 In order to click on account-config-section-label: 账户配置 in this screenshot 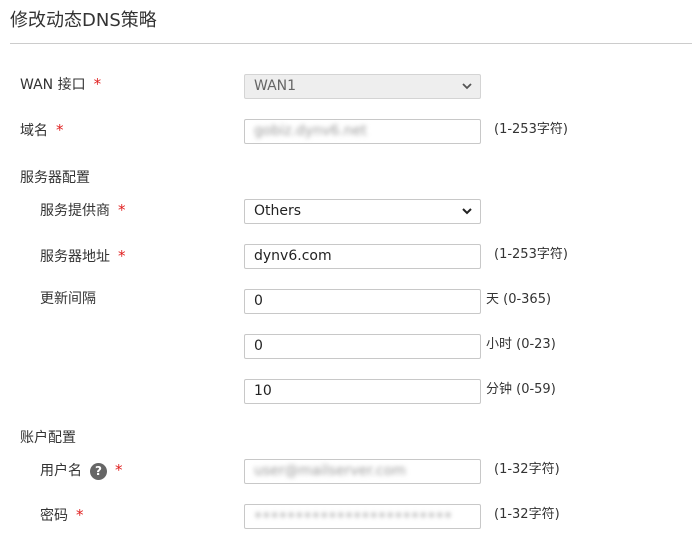, I will do `click(48, 438)`.